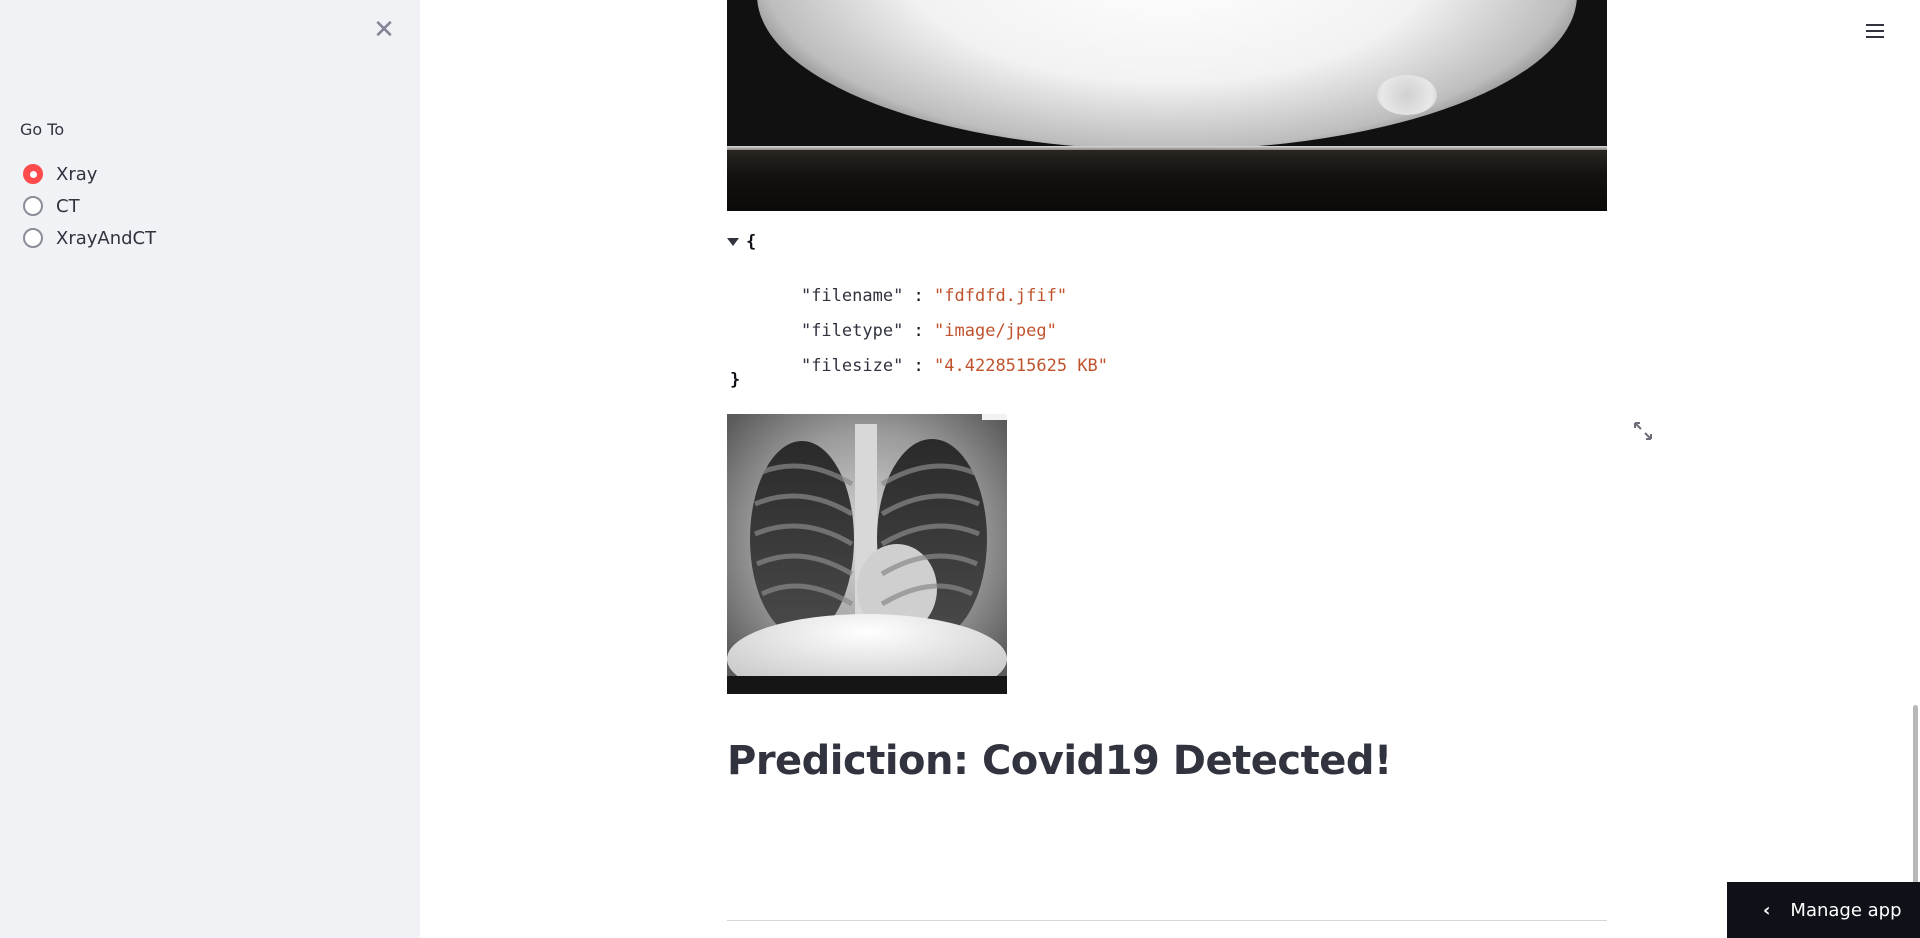 Image resolution: width=1920 pixels, height=938 pixels. I want to click on fullscreen-button, so click(1643, 431).